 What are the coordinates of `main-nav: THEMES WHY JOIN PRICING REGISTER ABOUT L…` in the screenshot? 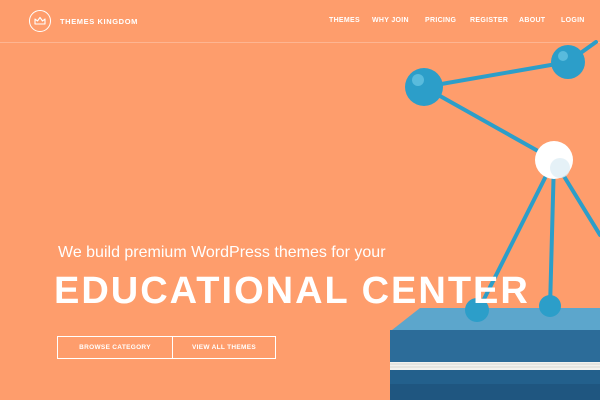 It's located at (300, 22).